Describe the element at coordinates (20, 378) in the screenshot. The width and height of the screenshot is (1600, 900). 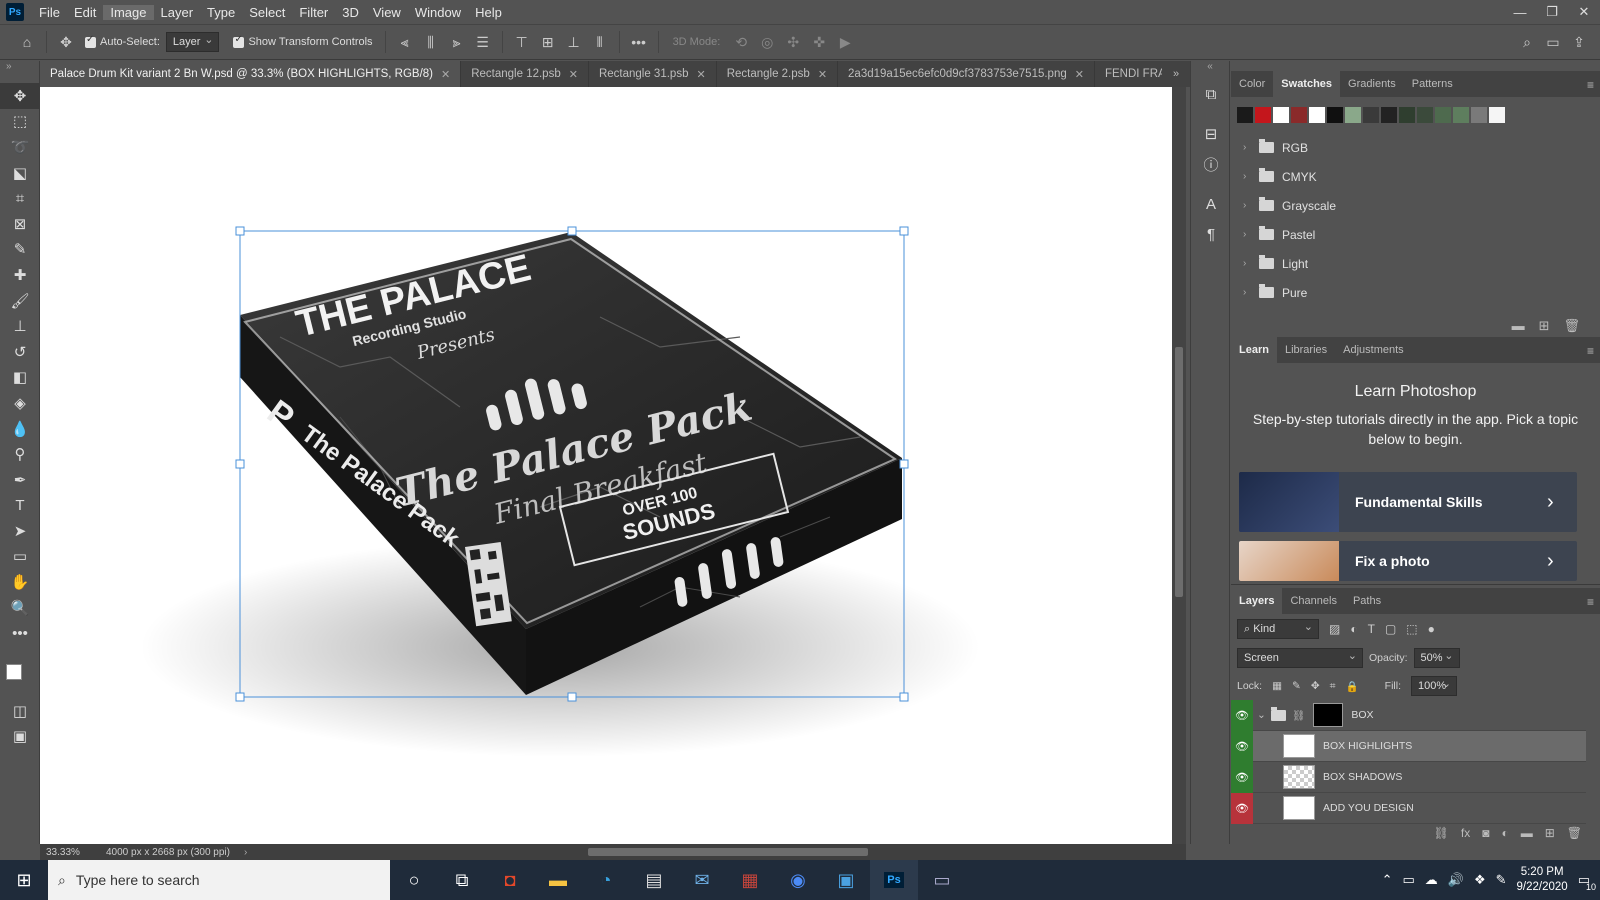
I see `eraser-icon: ◧` at that location.